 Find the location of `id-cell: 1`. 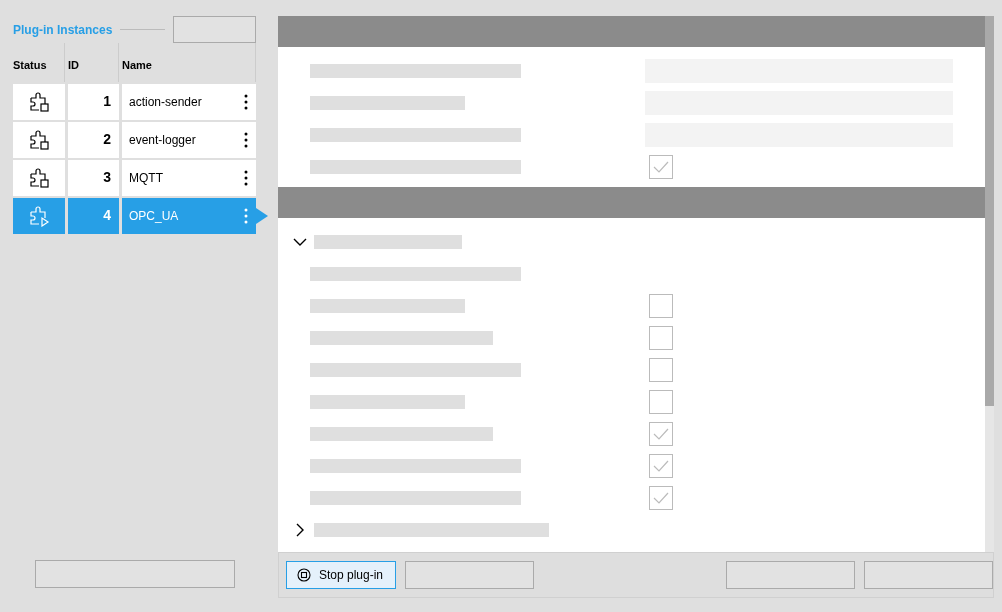

id-cell: 1 is located at coordinates (93, 101).